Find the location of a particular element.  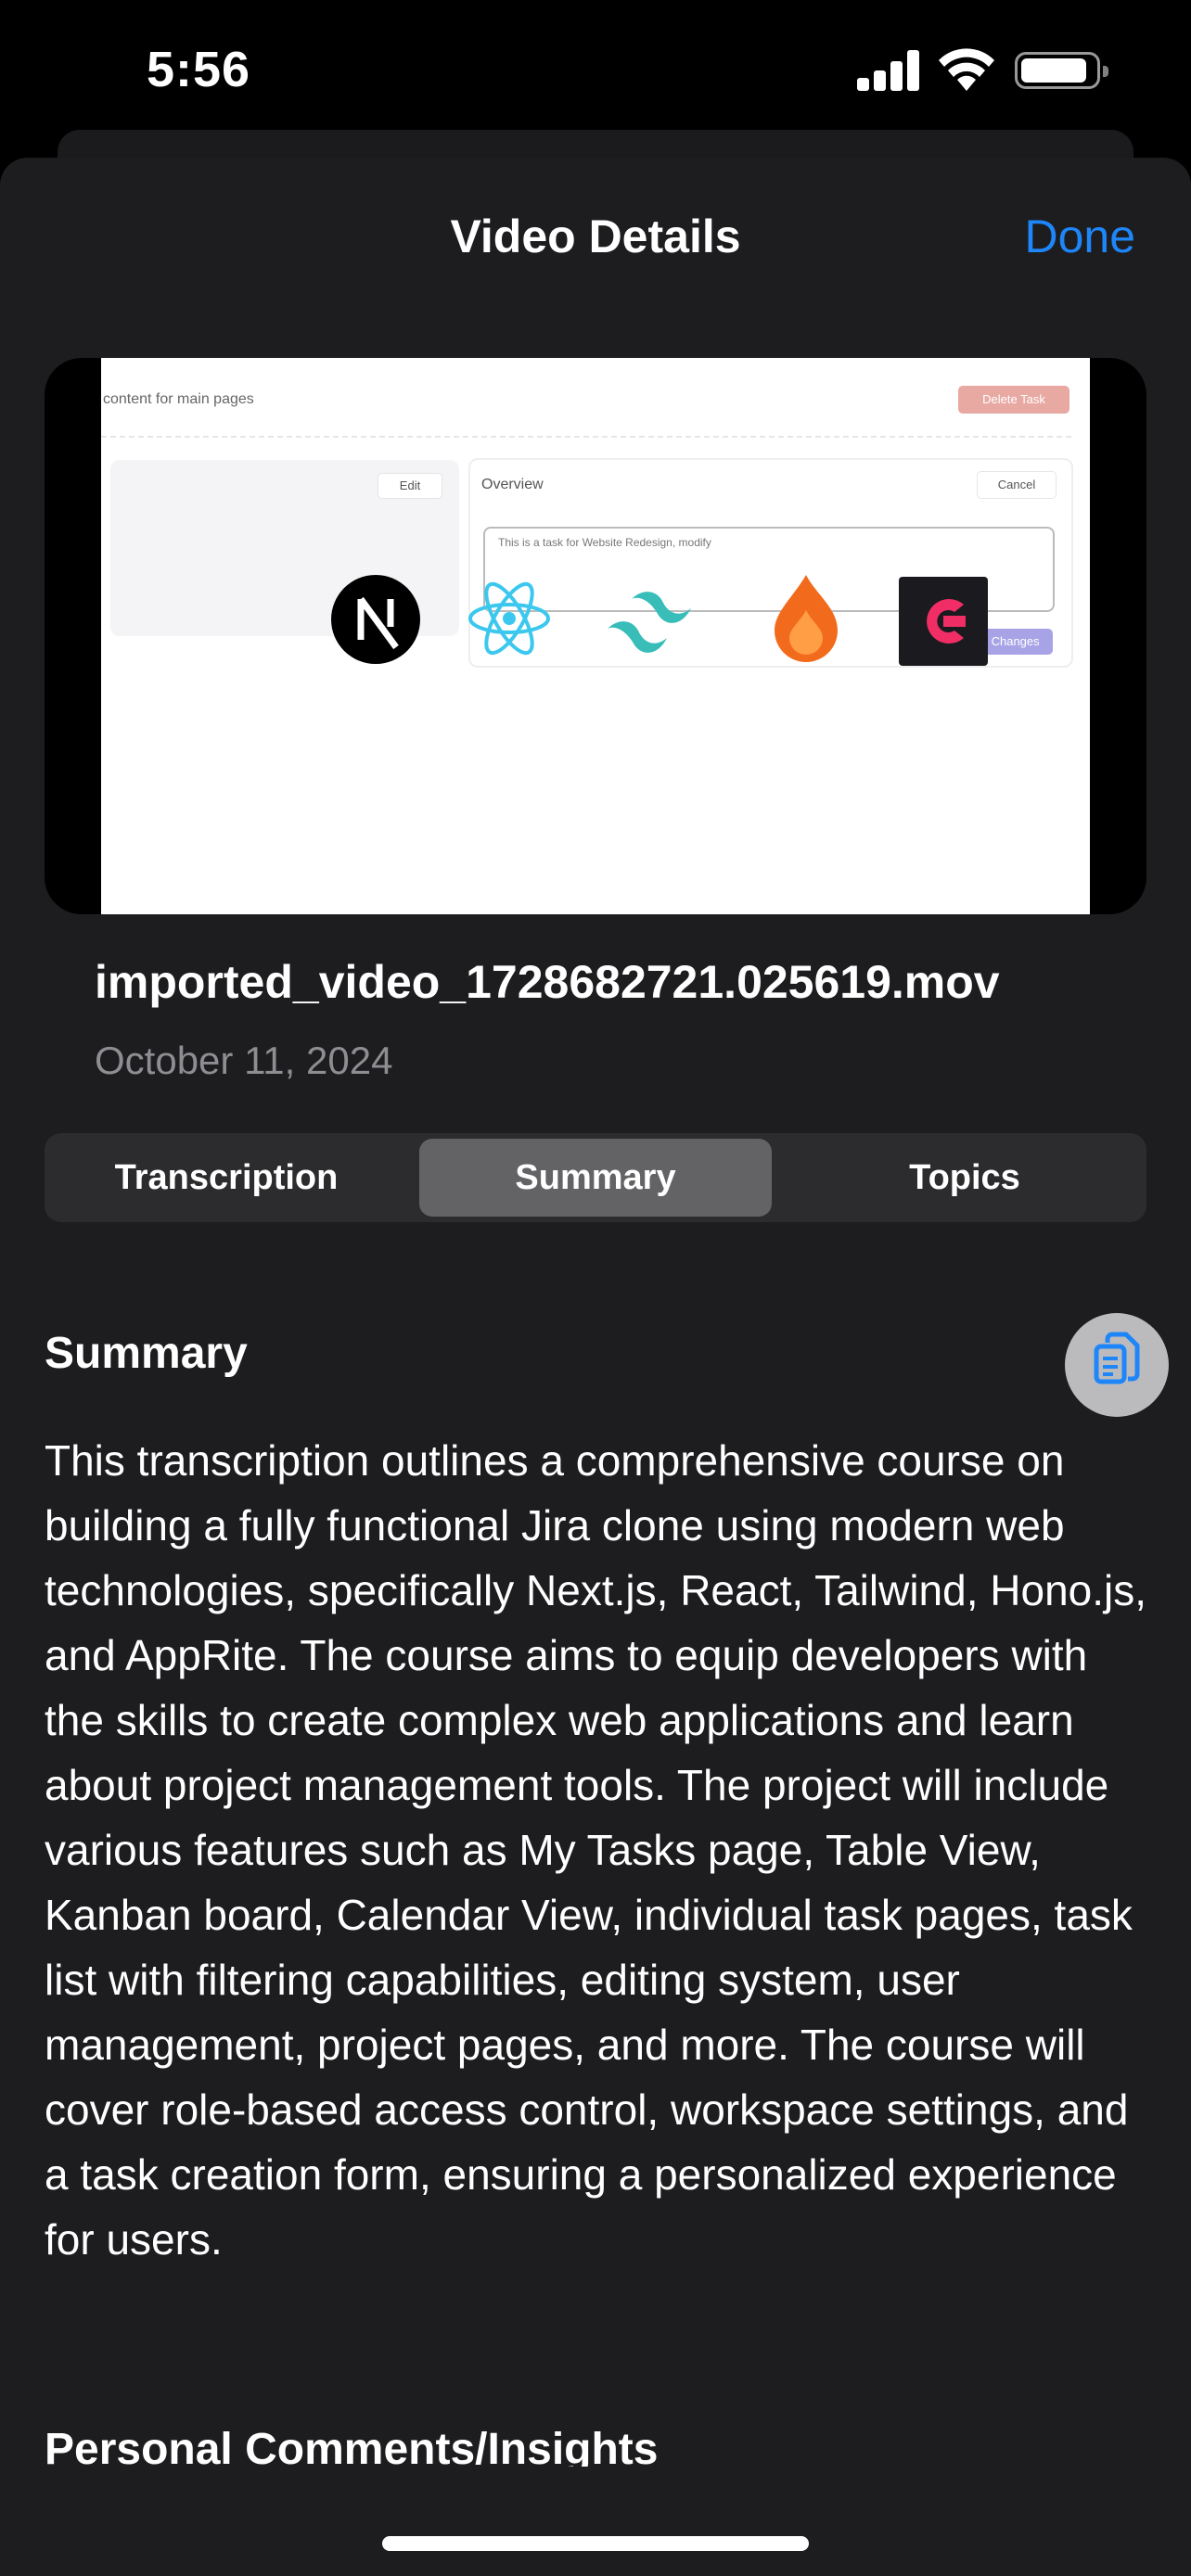

tab-transcription: Transcription is located at coordinates (226, 1178).